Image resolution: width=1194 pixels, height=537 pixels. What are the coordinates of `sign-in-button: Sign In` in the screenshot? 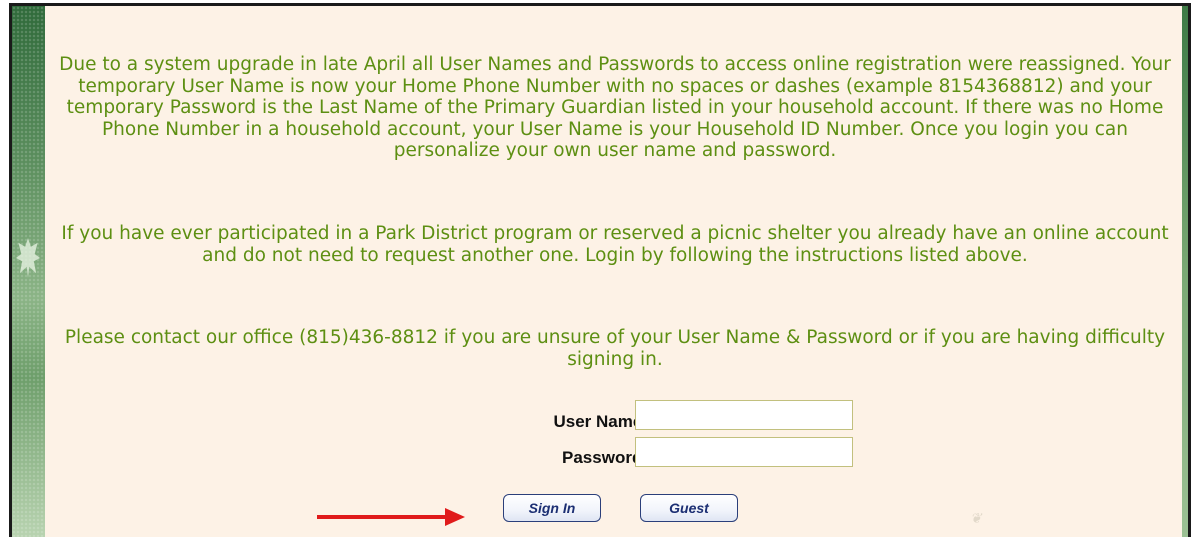 It's located at (552, 508).